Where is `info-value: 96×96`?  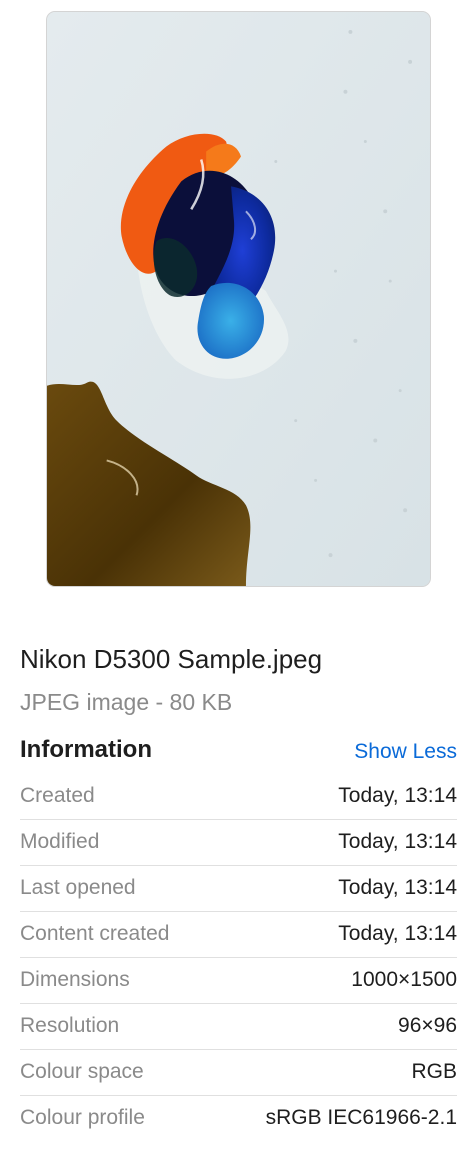
info-value: 96×96 is located at coordinates (427, 1025).